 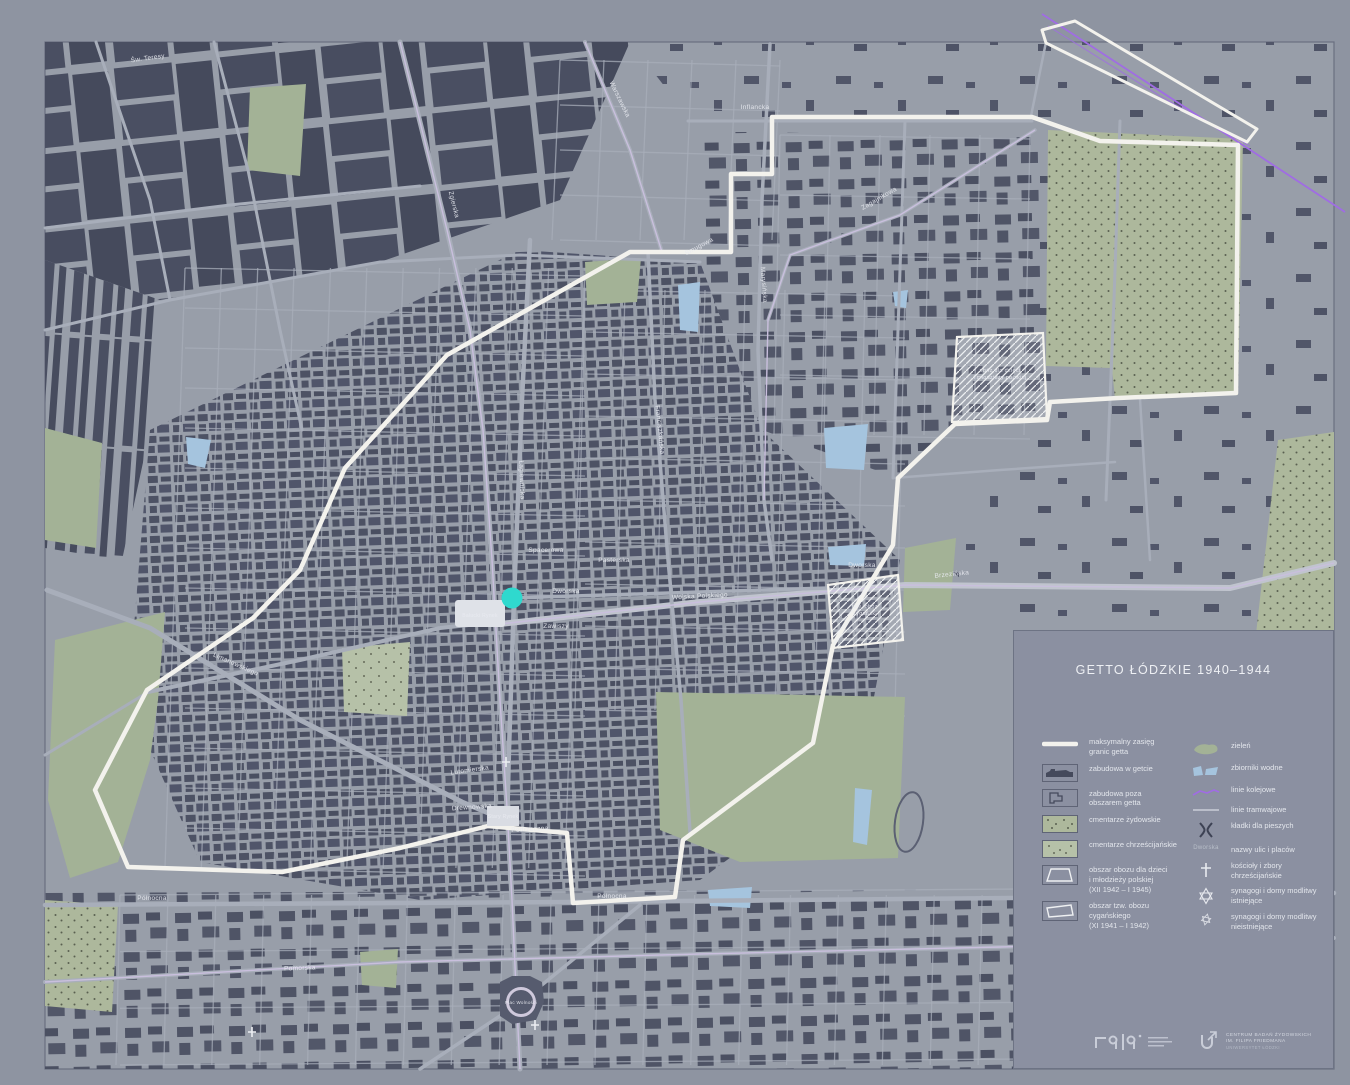 What do you see at coordinates (1206, 848) in the screenshot?
I see `street-name-sample: Dworska` at bounding box center [1206, 848].